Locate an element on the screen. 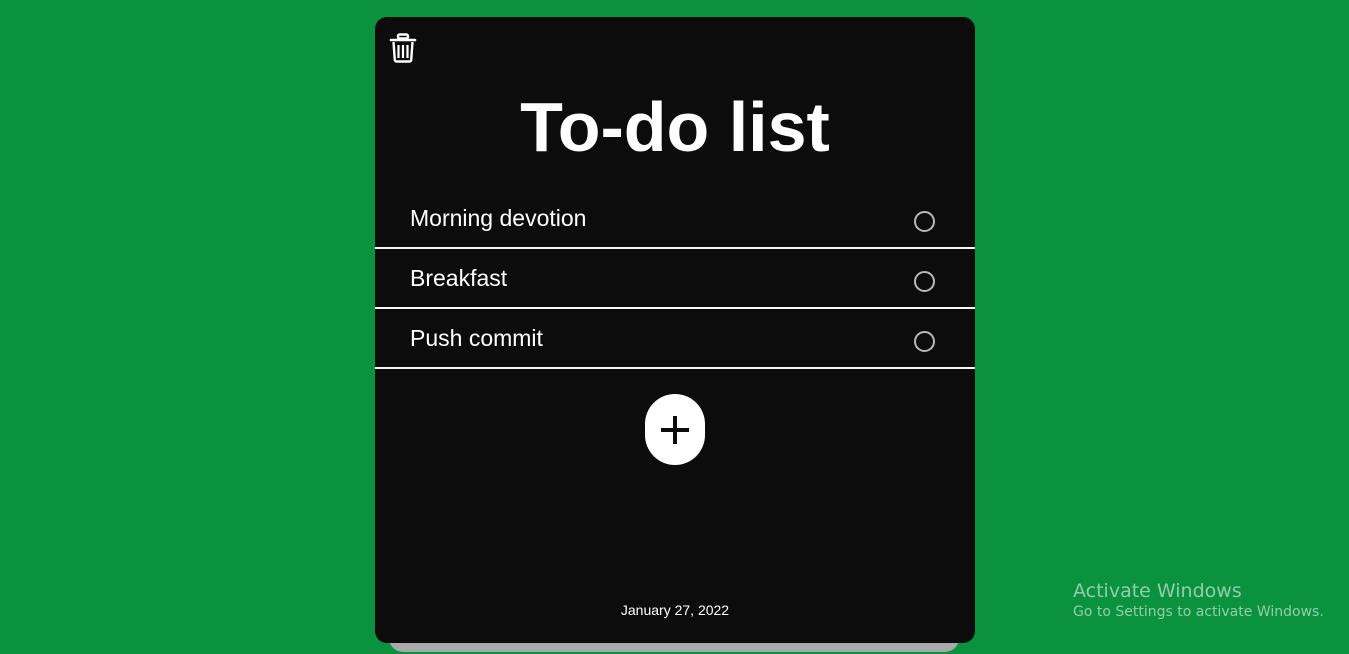  add-task-button is located at coordinates (675, 429).